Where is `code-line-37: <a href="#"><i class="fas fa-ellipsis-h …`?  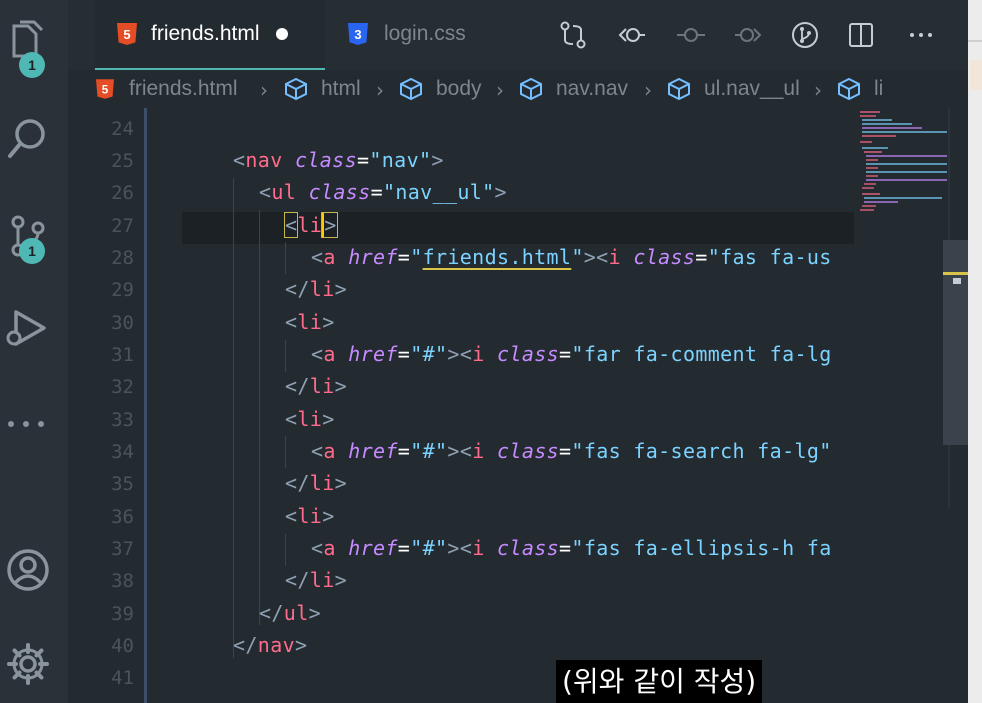 code-line-37: <a href="#"><i class="fas fa-ellipsis-h … is located at coordinates (571, 548).